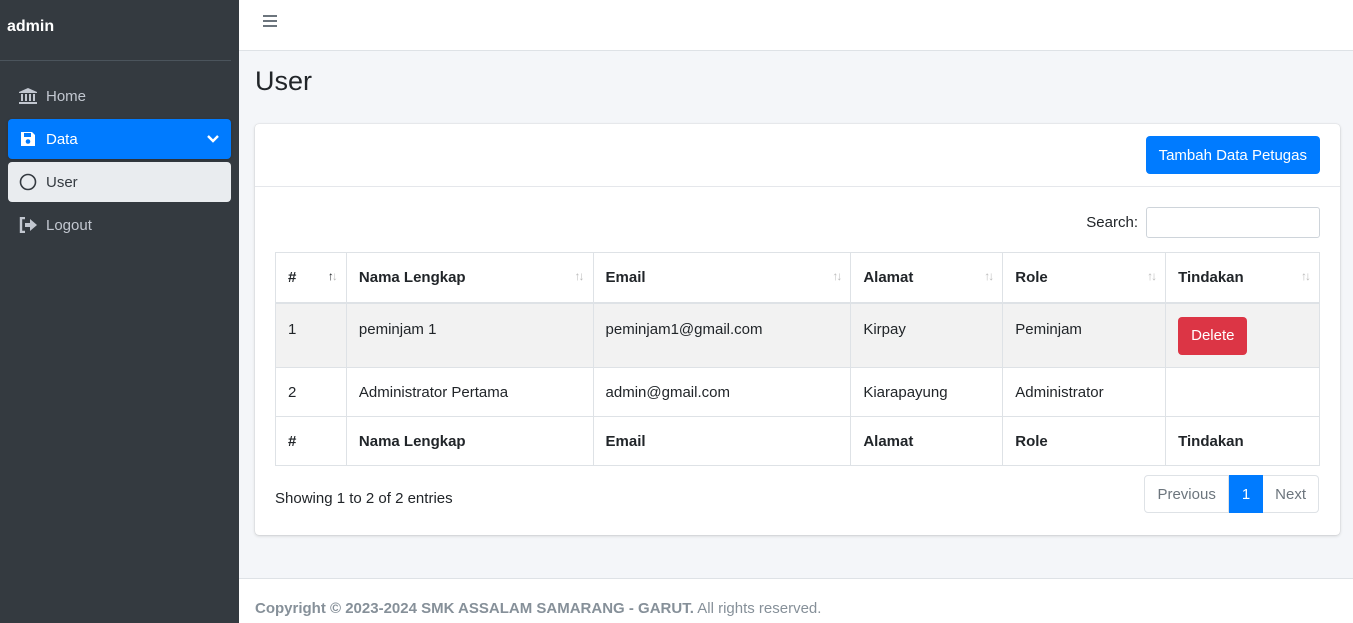 The width and height of the screenshot is (1353, 623). Describe the element at coordinates (1242, 278) in the screenshot. I see `col-header-tindakan: Tindakan ↑↓` at that location.